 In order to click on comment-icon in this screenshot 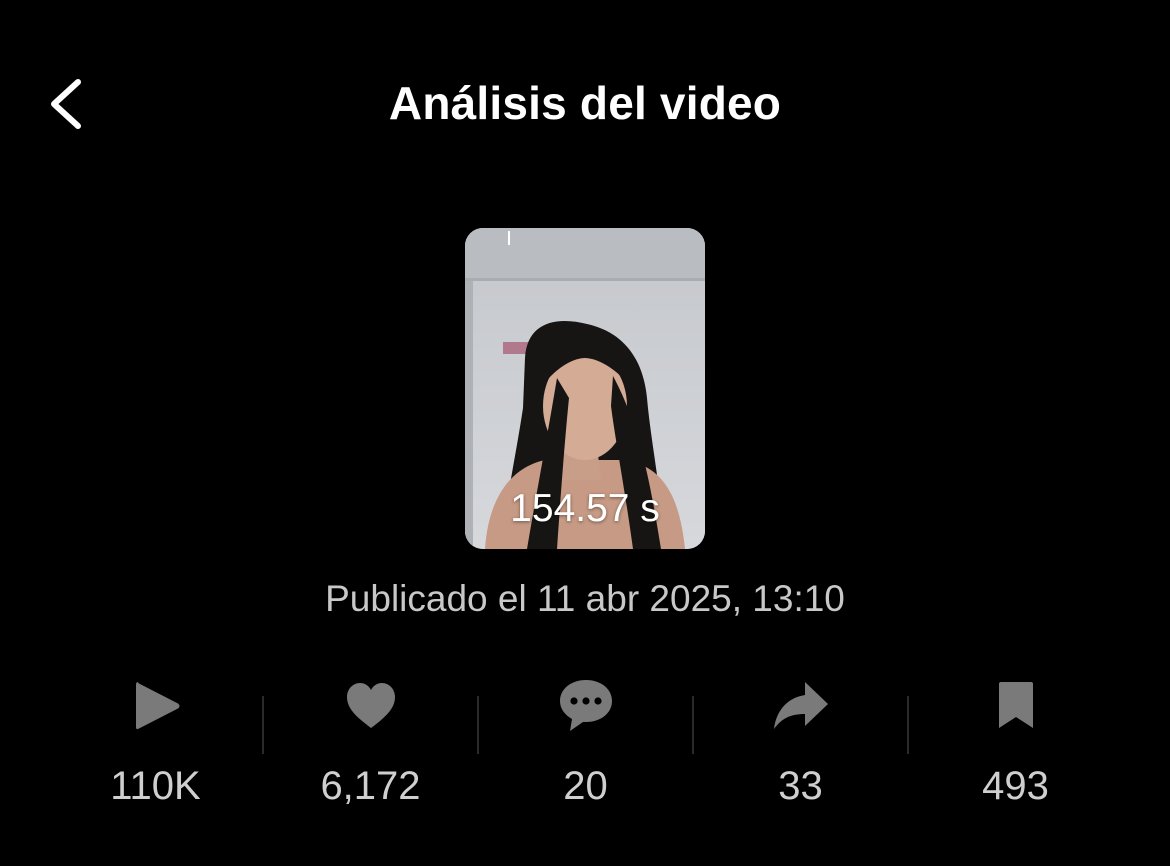, I will do `click(586, 706)`.